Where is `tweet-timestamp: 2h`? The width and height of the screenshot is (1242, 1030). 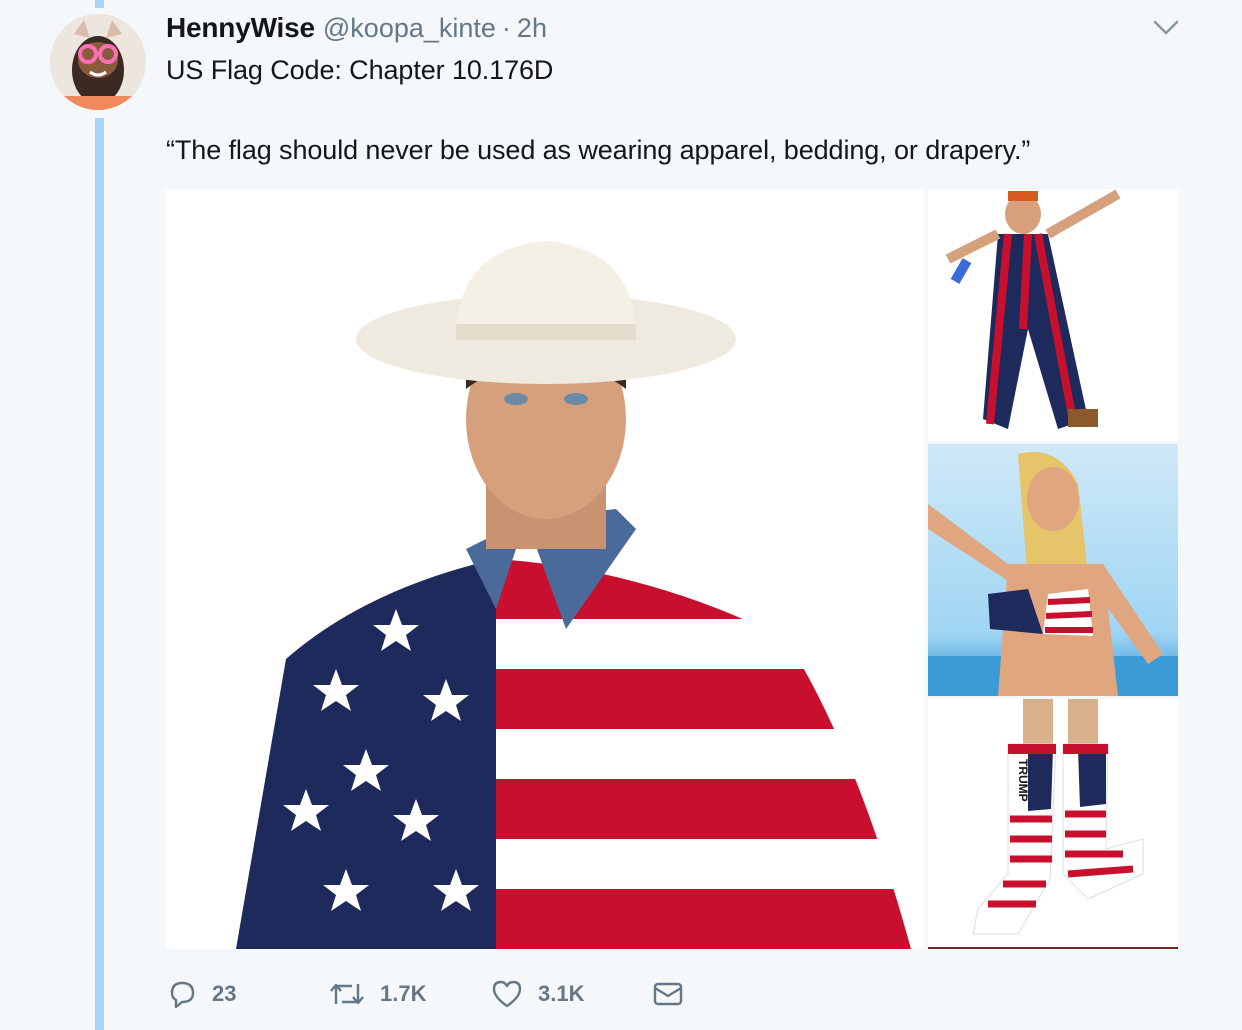 tweet-timestamp: 2h is located at coordinates (532, 28).